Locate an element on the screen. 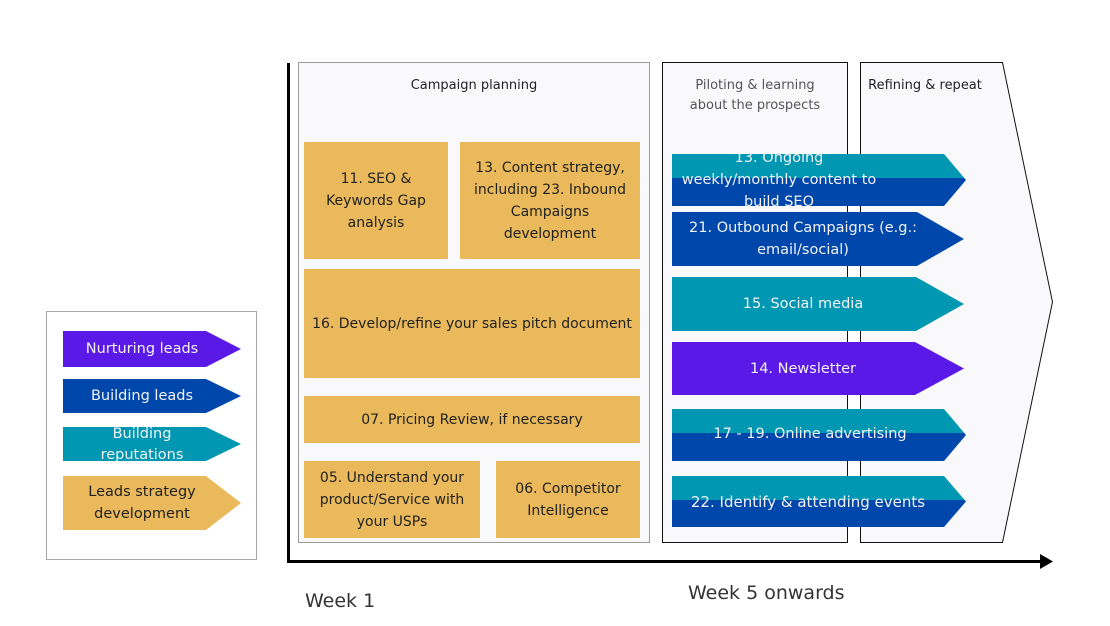  activity-newsletter: 14. Newsletter is located at coordinates (818, 368).